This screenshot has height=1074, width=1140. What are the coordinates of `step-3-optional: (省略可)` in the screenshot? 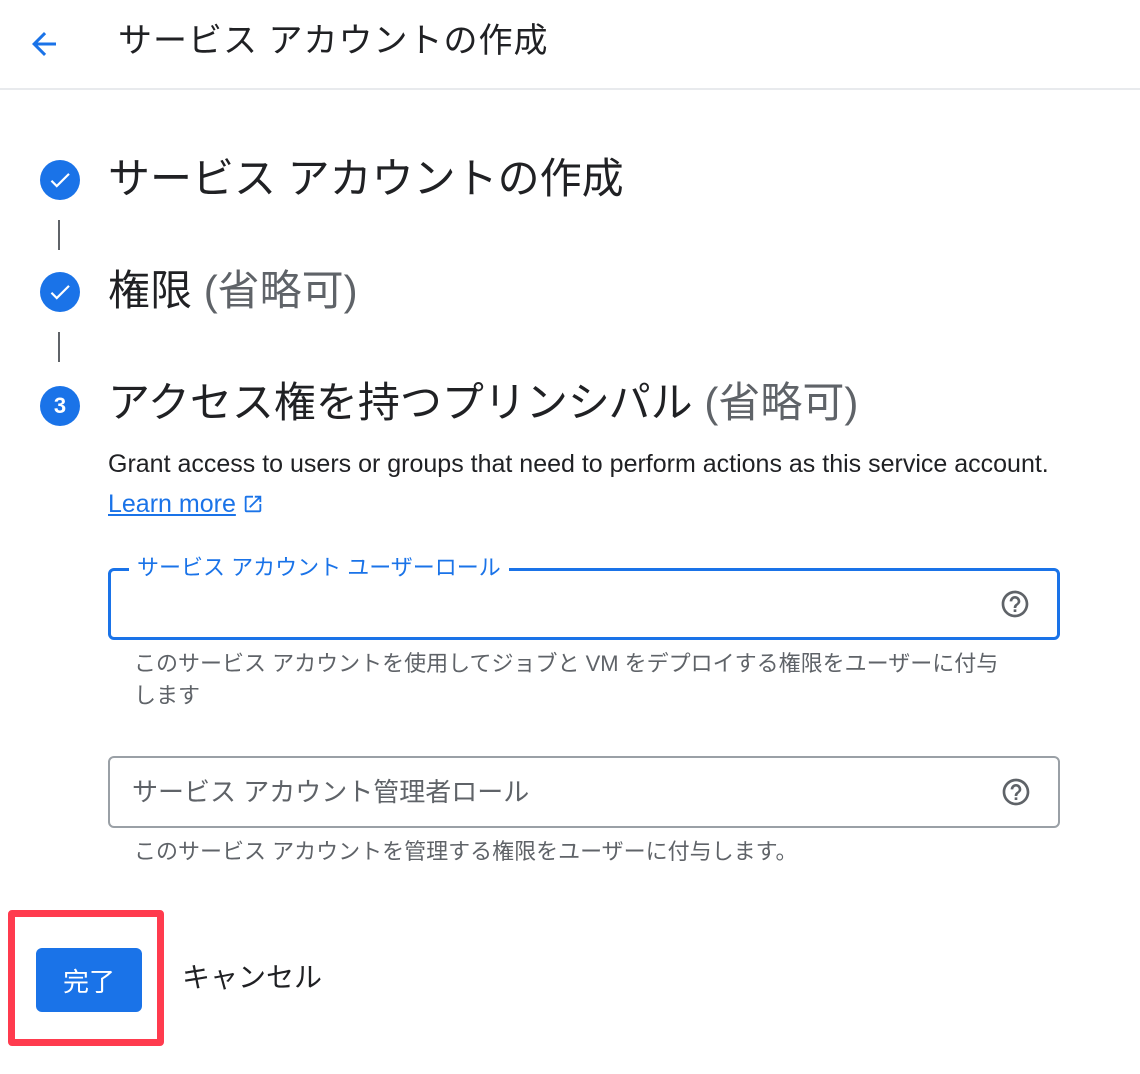 It's located at (781, 402).